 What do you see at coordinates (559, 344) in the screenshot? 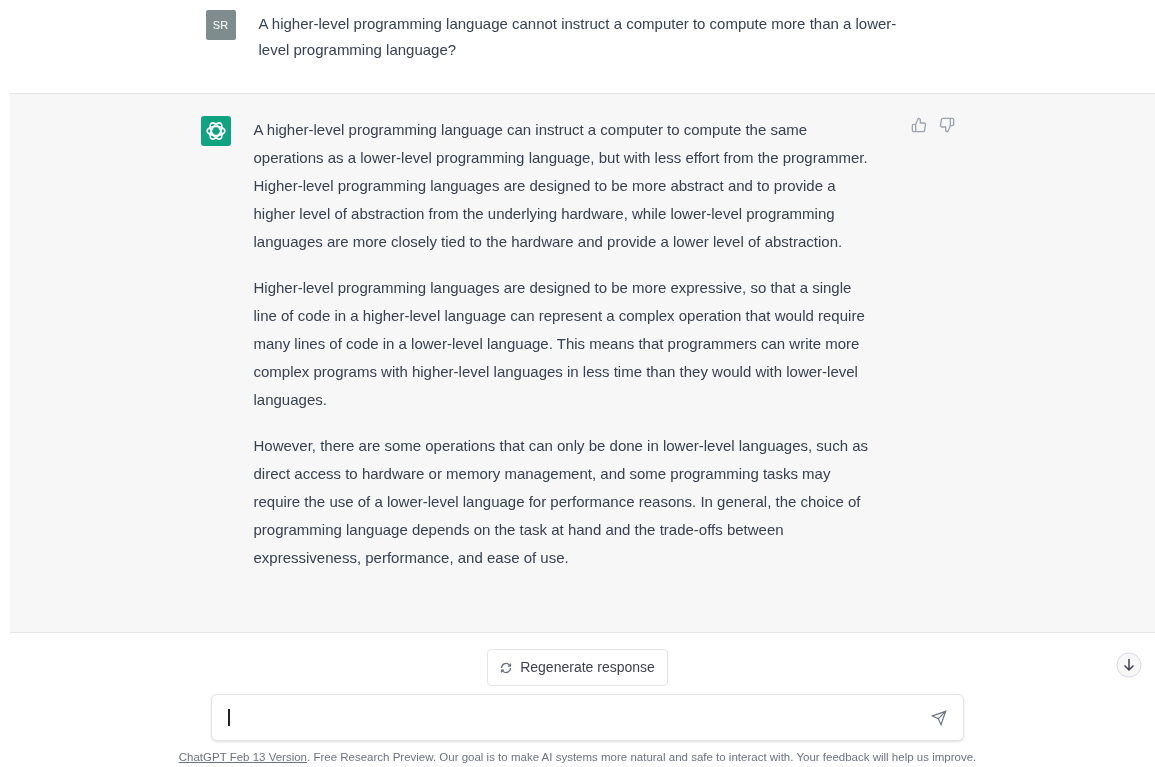
I see `response-paragraph: Higher-level programming languages are designed to be more expressive, so that a single line of code in a higher-level language can represent a complex operation that would require many lines of code in a lower-level language. This means that programmers can write more complex programs with higher-level languages in less time than they would with lower-level languages.` at bounding box center [559, 344].